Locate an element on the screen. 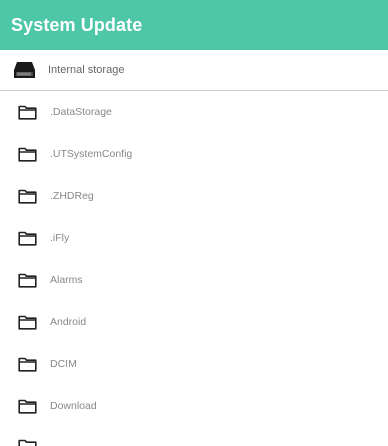 This screenshot has height=446, width=388. folder-name: DCIM is located at coordinates (63, 364).